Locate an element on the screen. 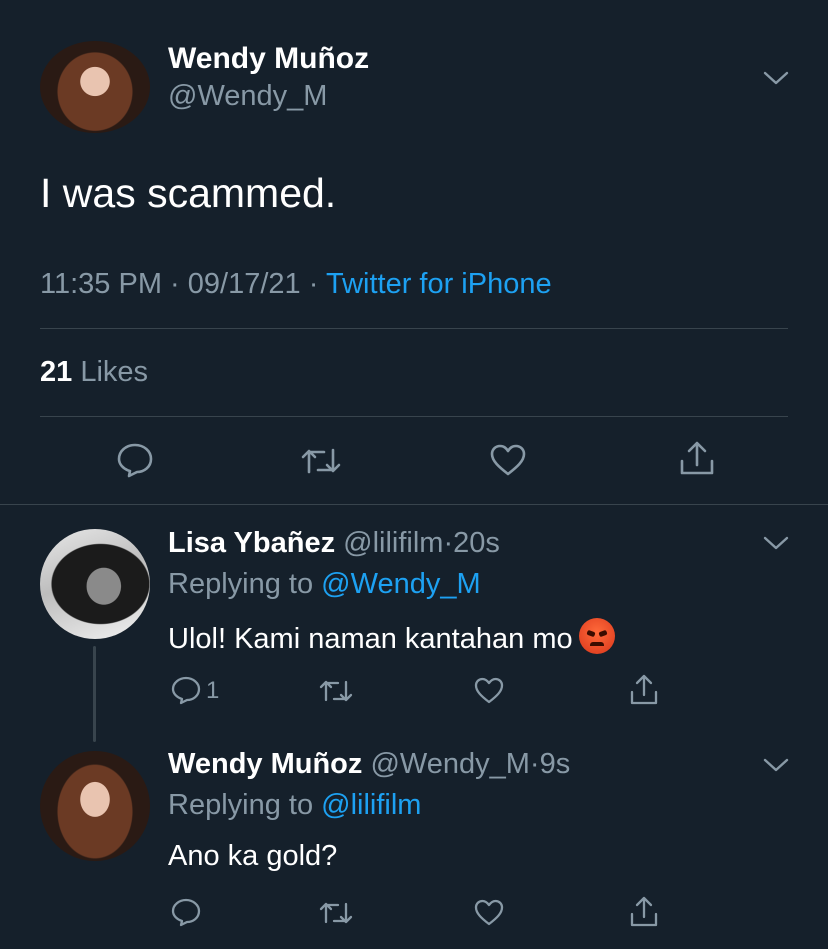  reply-handle: @Wendy_M is located at coordinates (449, 764).